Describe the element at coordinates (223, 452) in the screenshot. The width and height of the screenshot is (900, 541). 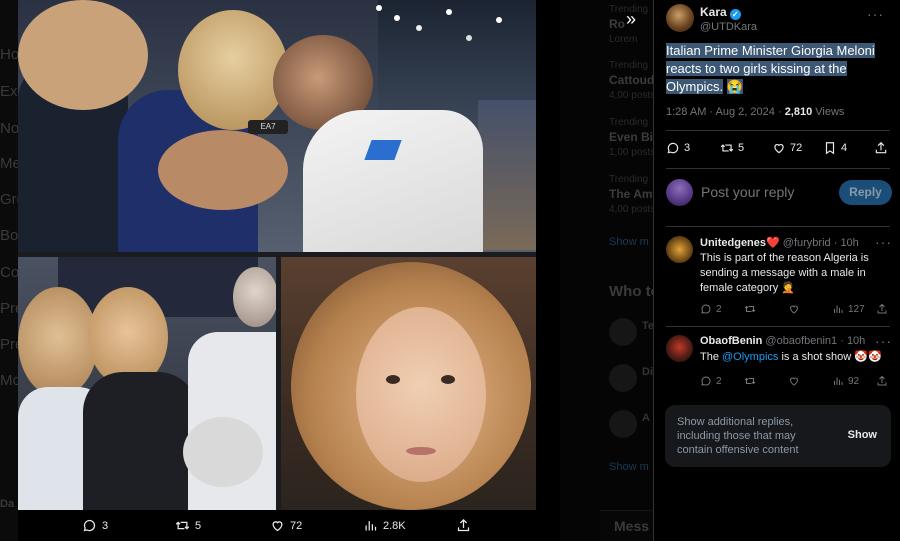
I see `grey-hair-front` at that location.